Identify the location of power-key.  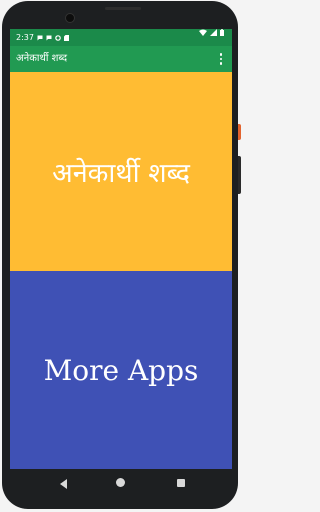
(239, 132).